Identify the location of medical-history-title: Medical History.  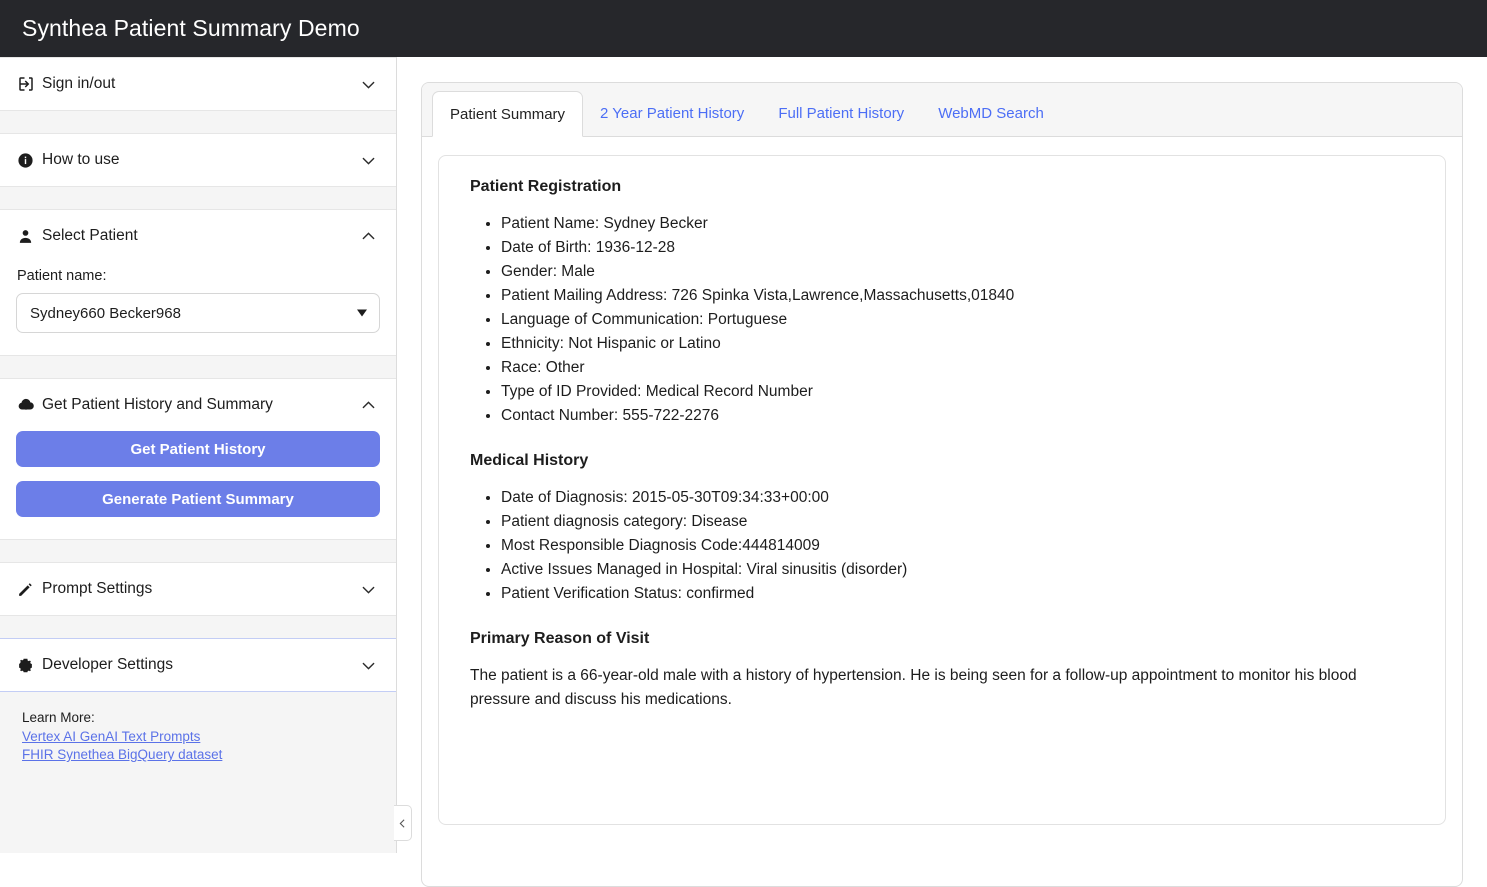
(529, 460).